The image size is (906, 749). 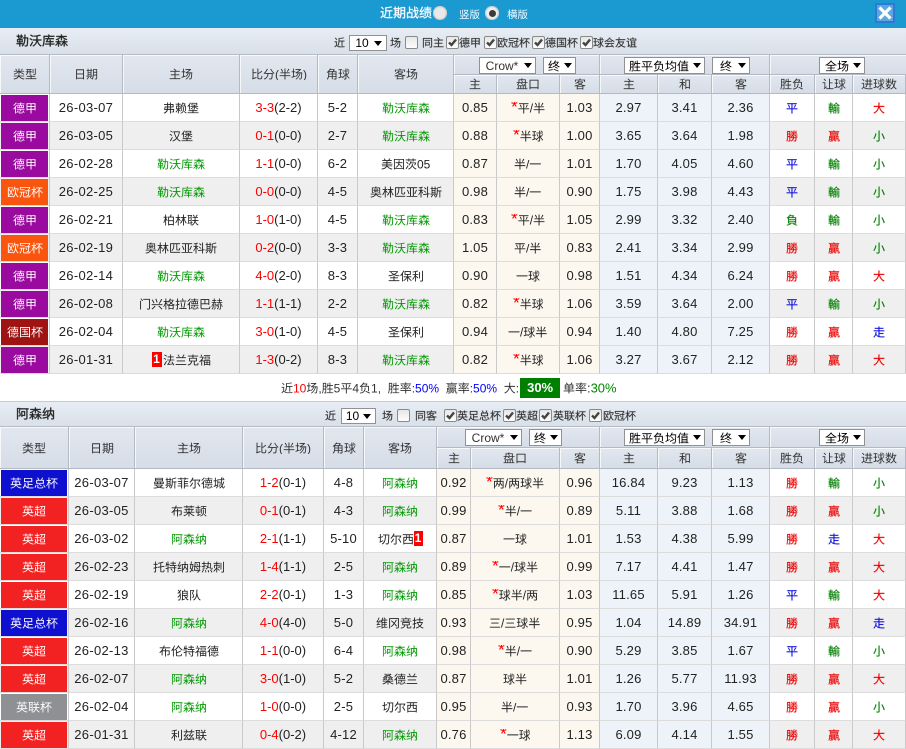 I want to click on svg-text: 1,, so click(x=376, y=388).